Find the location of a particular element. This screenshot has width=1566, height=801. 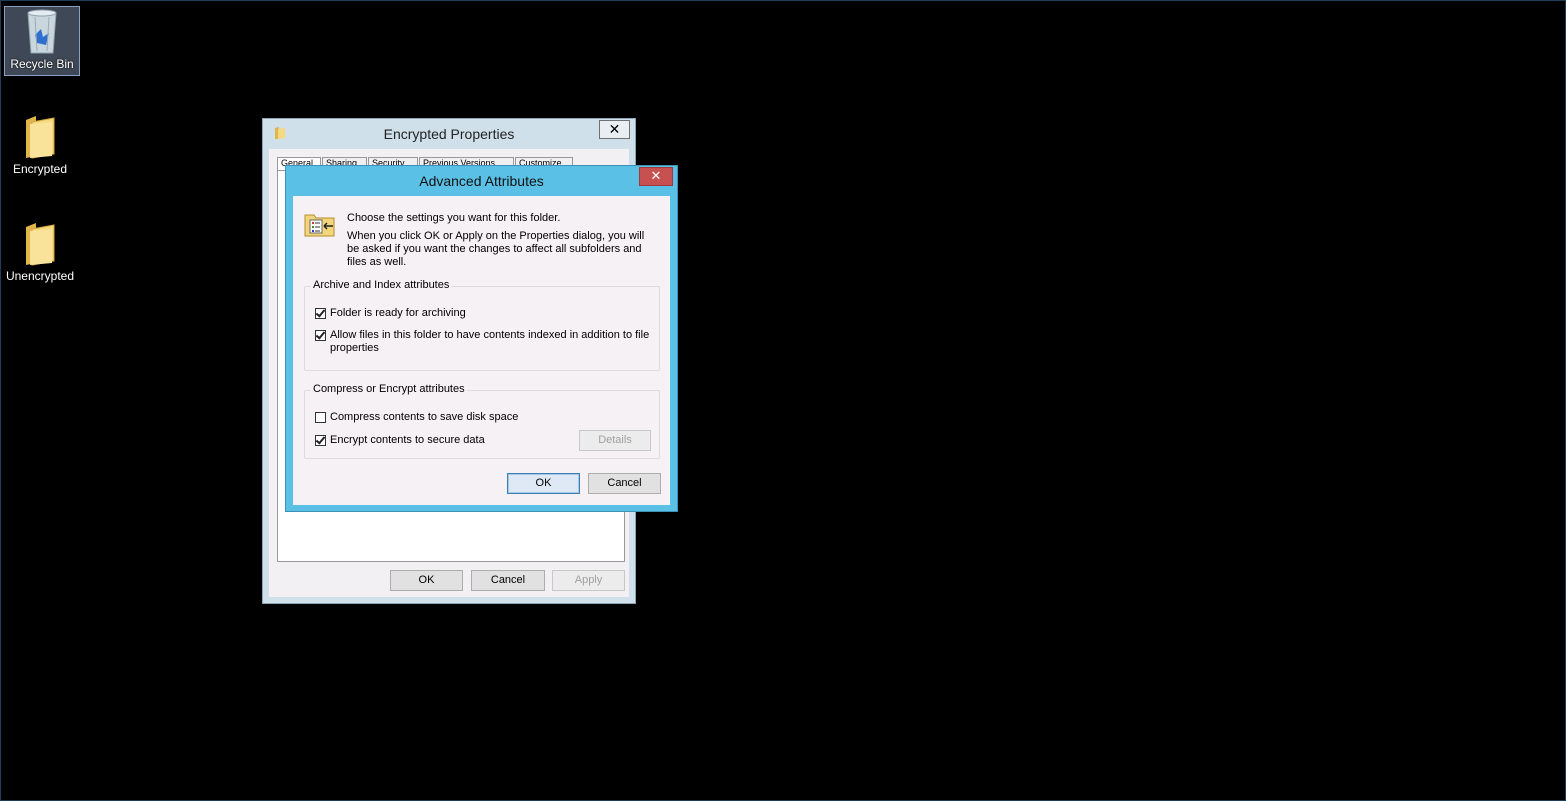

folder-settings-icon is located at coordinates (319, 225).